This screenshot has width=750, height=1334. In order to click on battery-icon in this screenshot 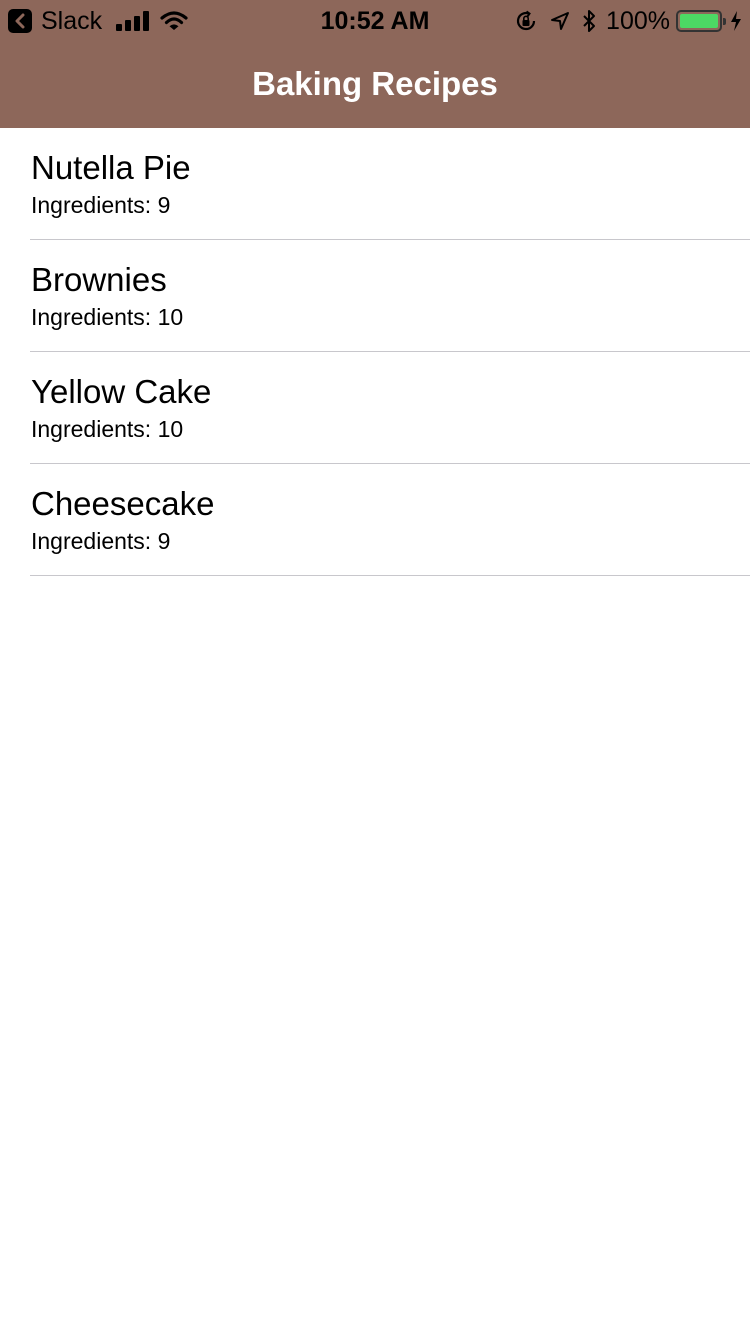, I will do `click(701, 21)`.